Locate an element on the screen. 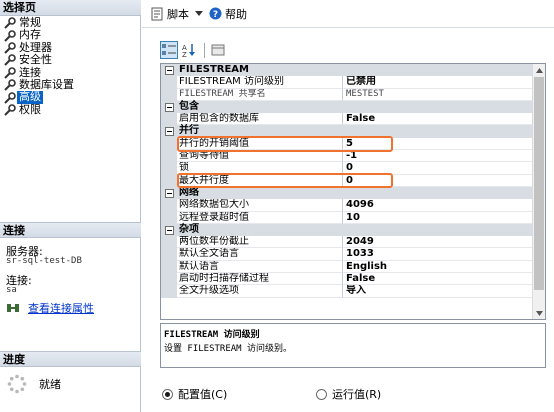 The height and width of the screenshot is (412, 554). connection-header: 连接 is located at coordinates (70, 230).